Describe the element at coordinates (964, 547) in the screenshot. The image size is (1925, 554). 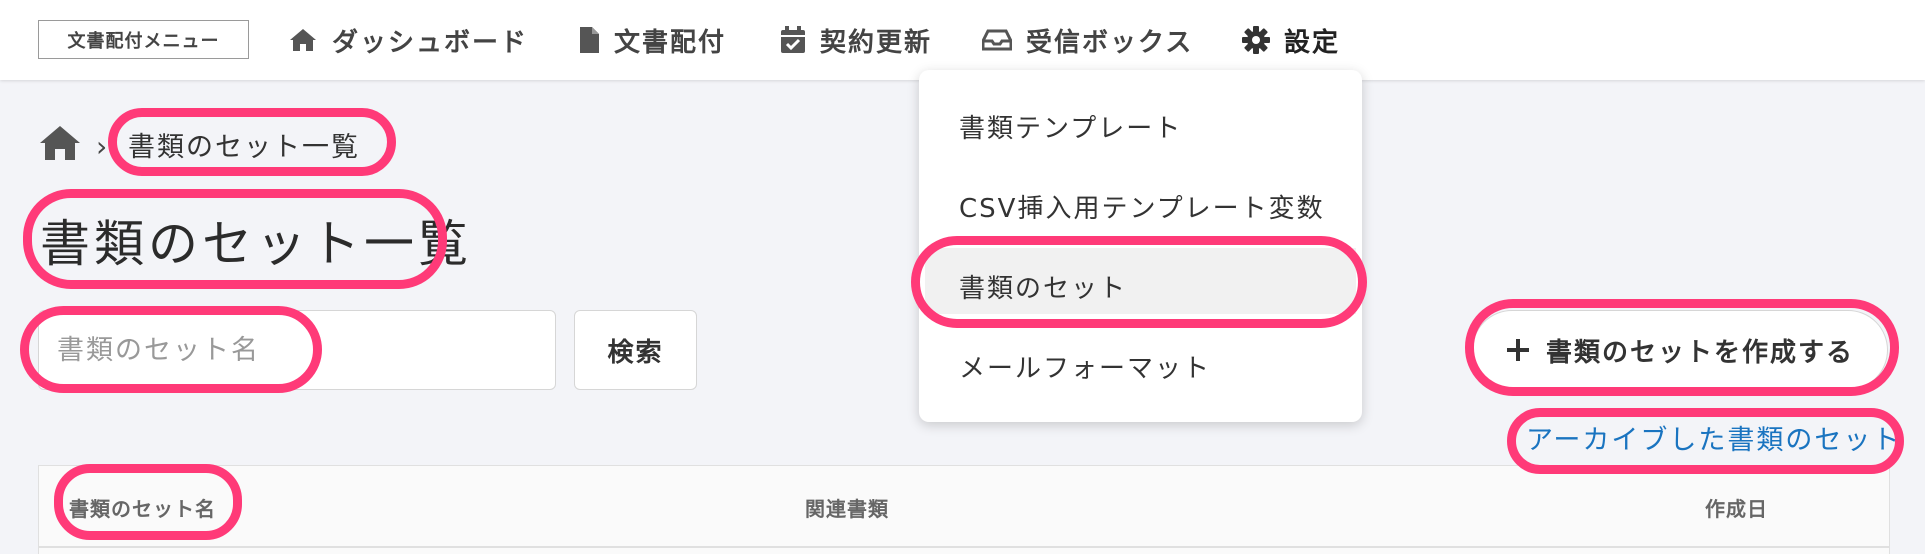
I see `table-header-divider` at that location.